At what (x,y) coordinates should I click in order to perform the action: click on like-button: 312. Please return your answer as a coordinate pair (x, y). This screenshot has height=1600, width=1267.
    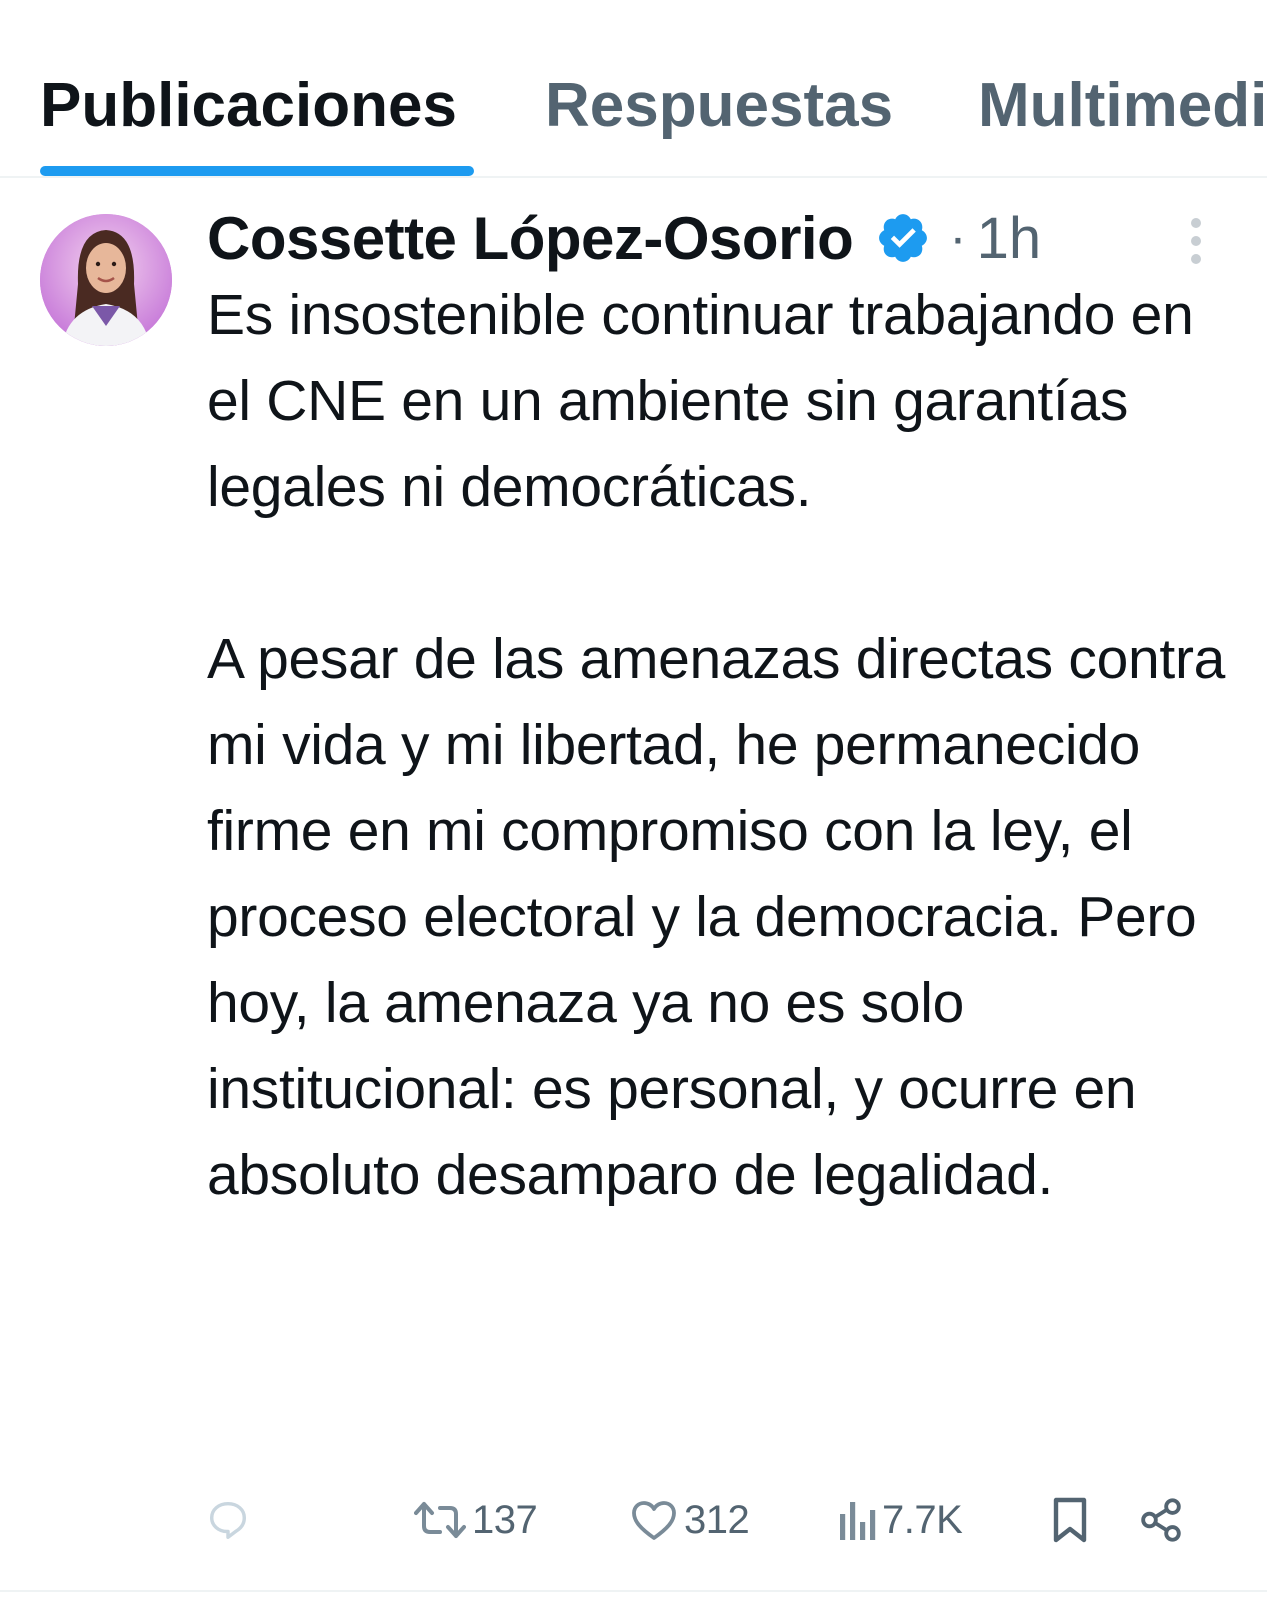
    Looking at the image, I should click on (690, 1520).